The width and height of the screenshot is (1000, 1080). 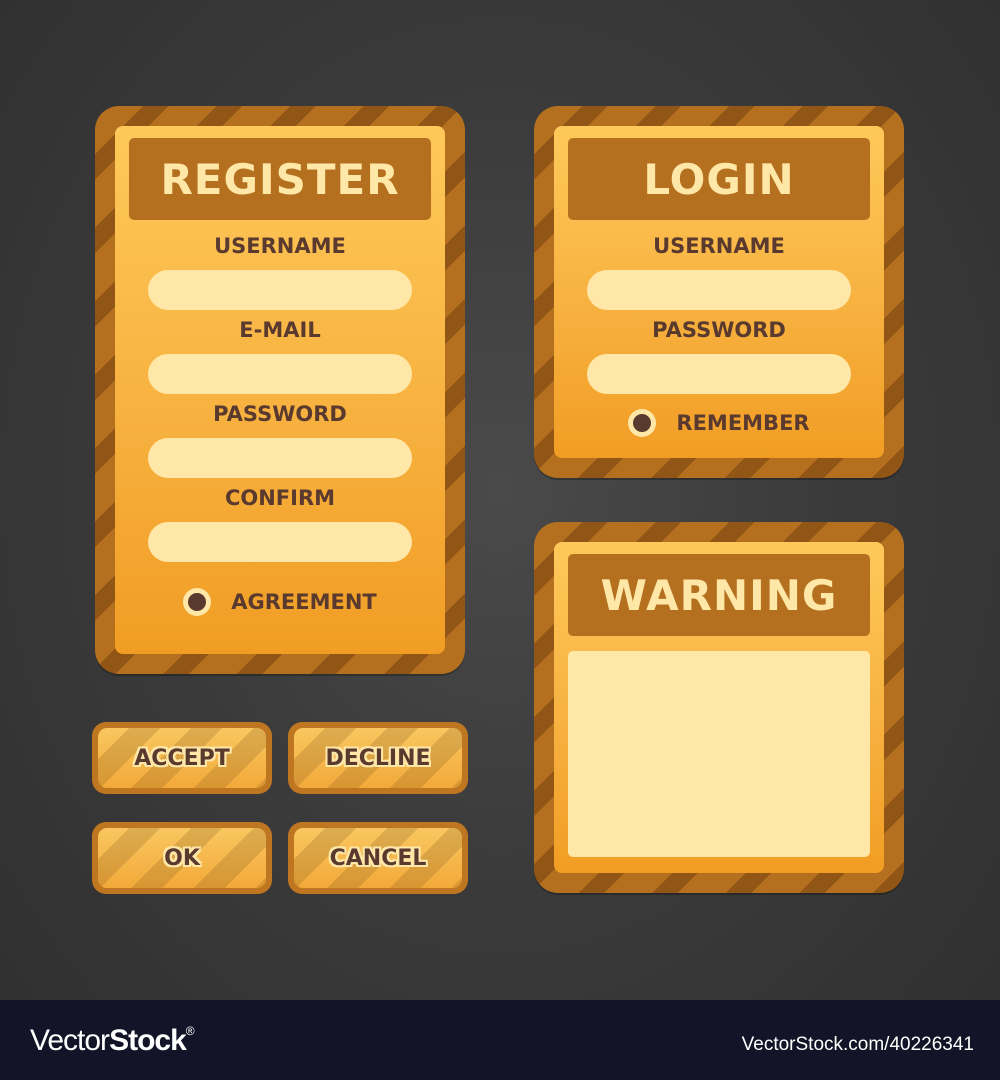 I want to click on register-username-label: USERNAME, so click(x=280, y=246).